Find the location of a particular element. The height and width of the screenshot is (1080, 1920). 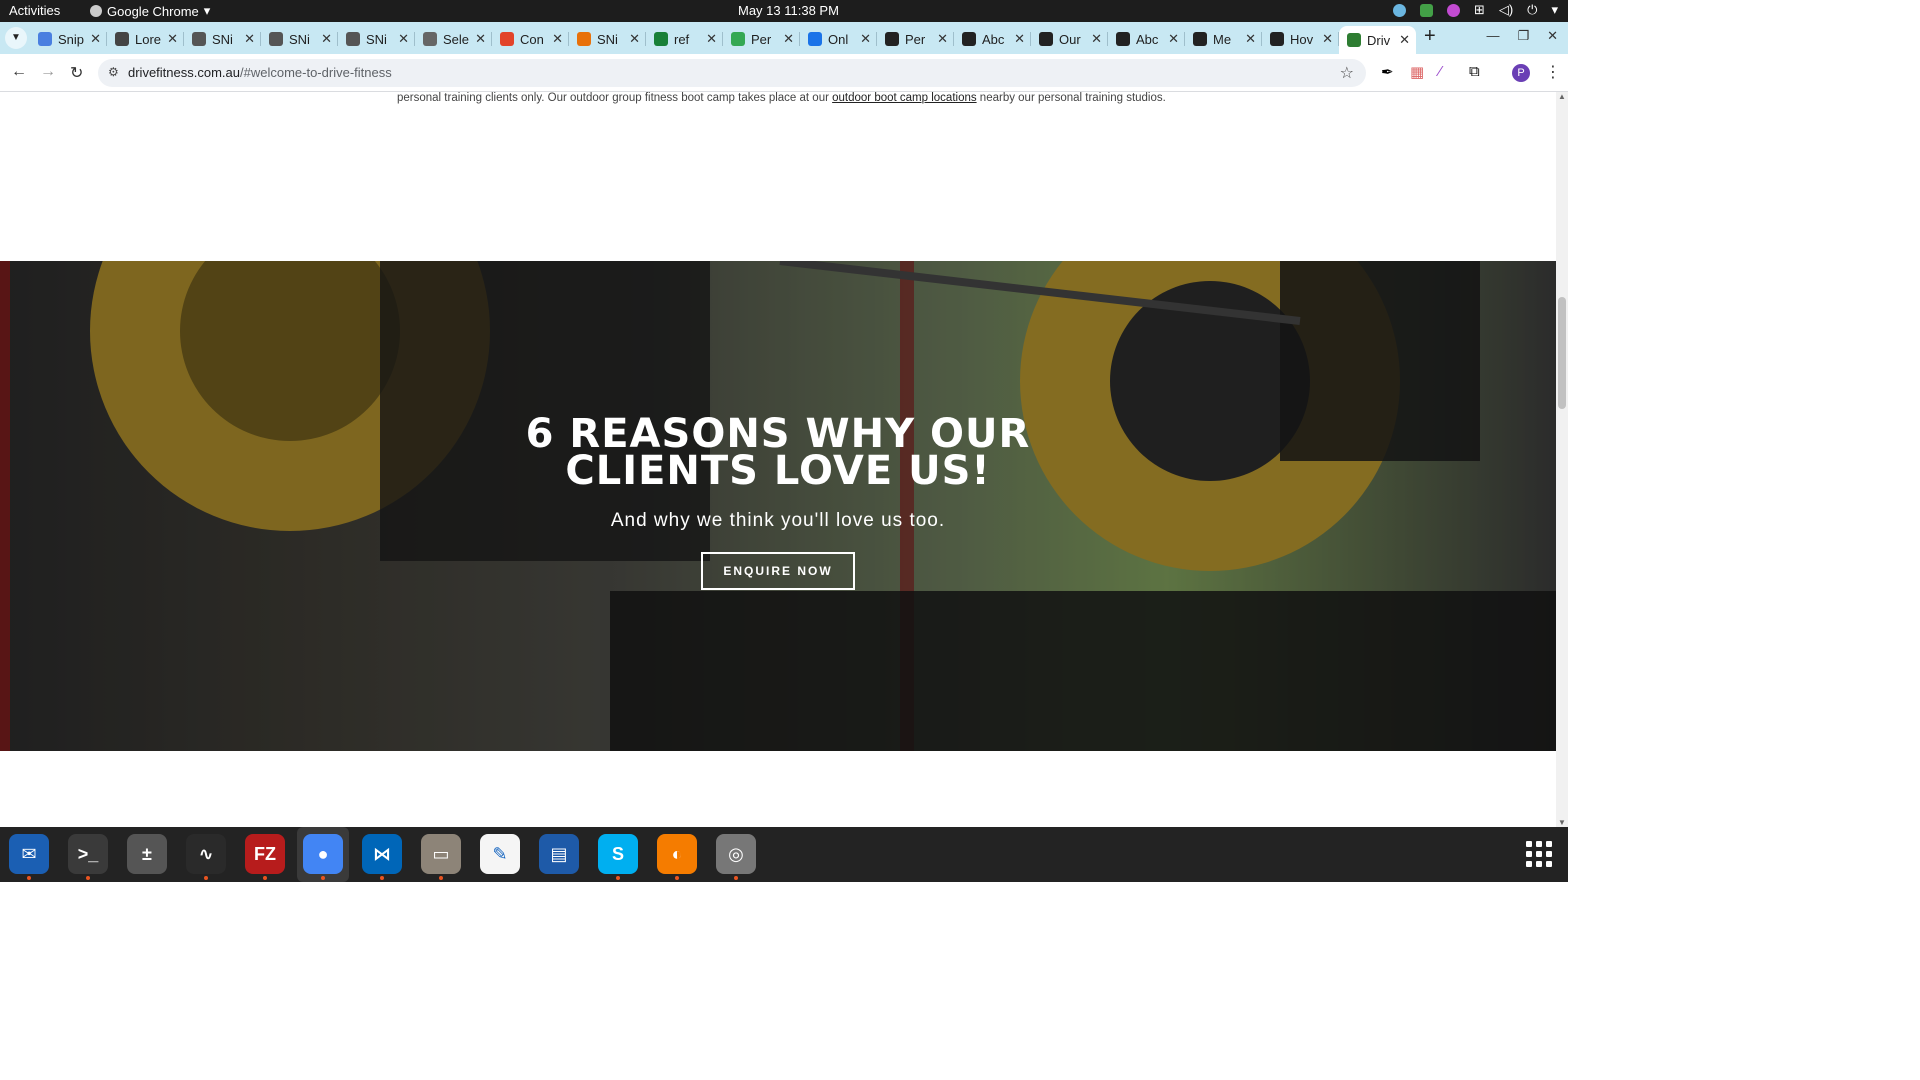

document-viewer-icon: ▤ is located at coordinates (559, 854).